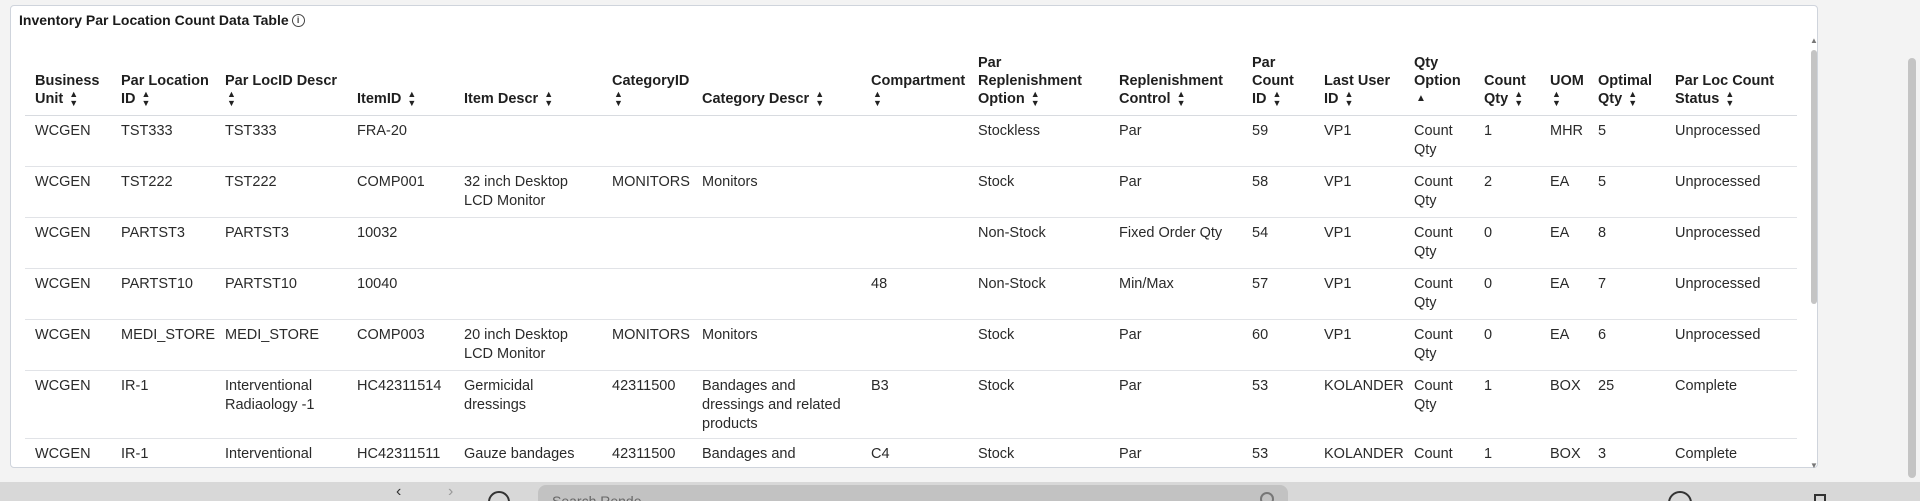  Describe the element at coordinates (1507, 85) in the screenshot. I see `column-header-count-qty: Count Qty ▲ ▼` at that location.